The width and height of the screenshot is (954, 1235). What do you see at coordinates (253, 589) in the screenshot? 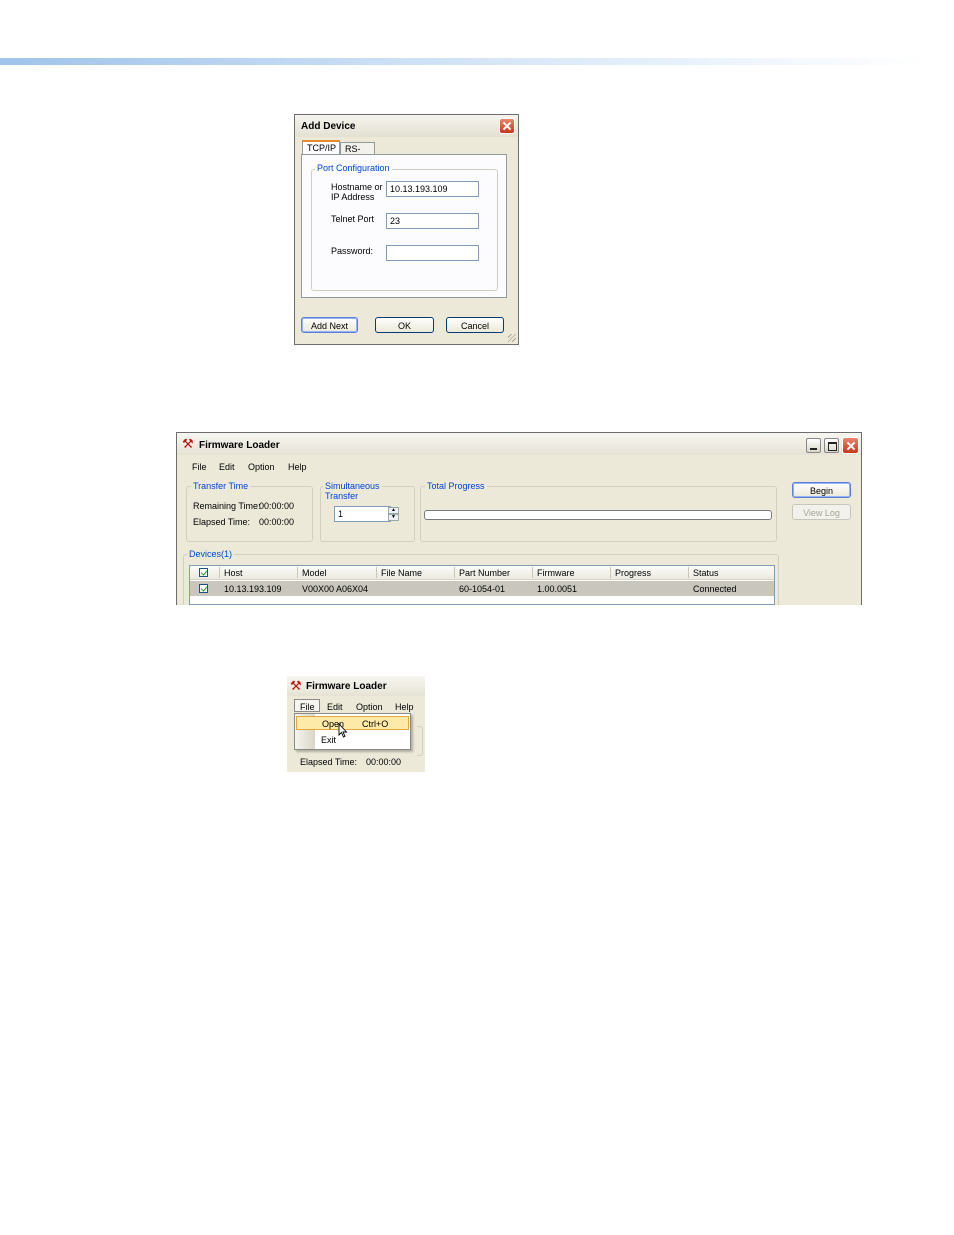
I see `cell-host: 10.13.193.109` at bounding box center [253, 589].